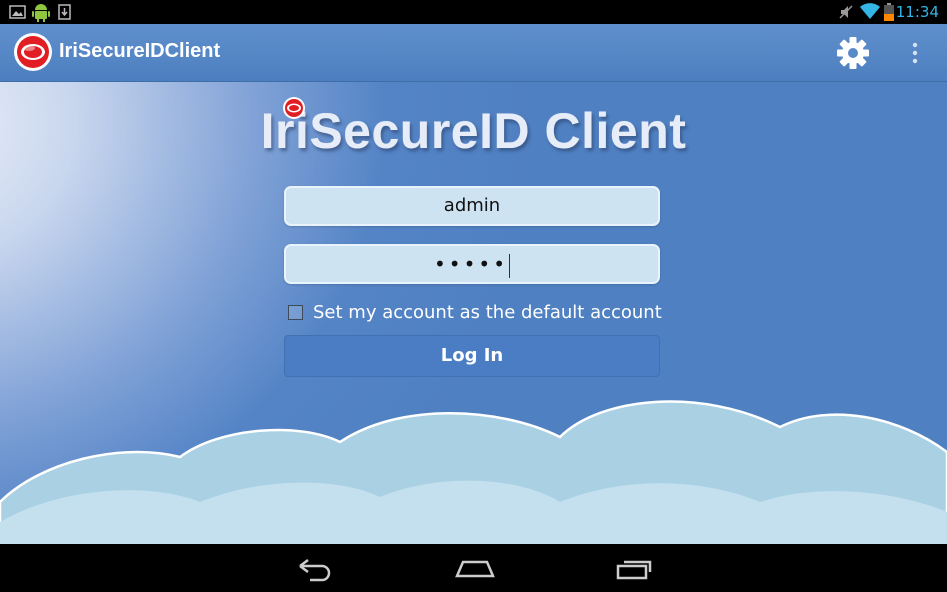  What do you see at coordinates (472, 356) in the screenshot?
I see `login-button: Log In` at bounding box center [472, 356].